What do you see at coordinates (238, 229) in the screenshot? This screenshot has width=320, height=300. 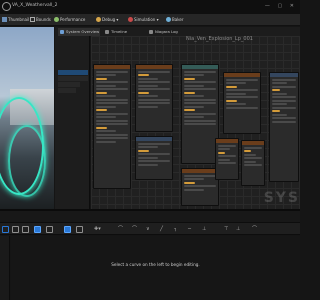 I see `snap-icon: ⊥` at bounding box center [238, 229].